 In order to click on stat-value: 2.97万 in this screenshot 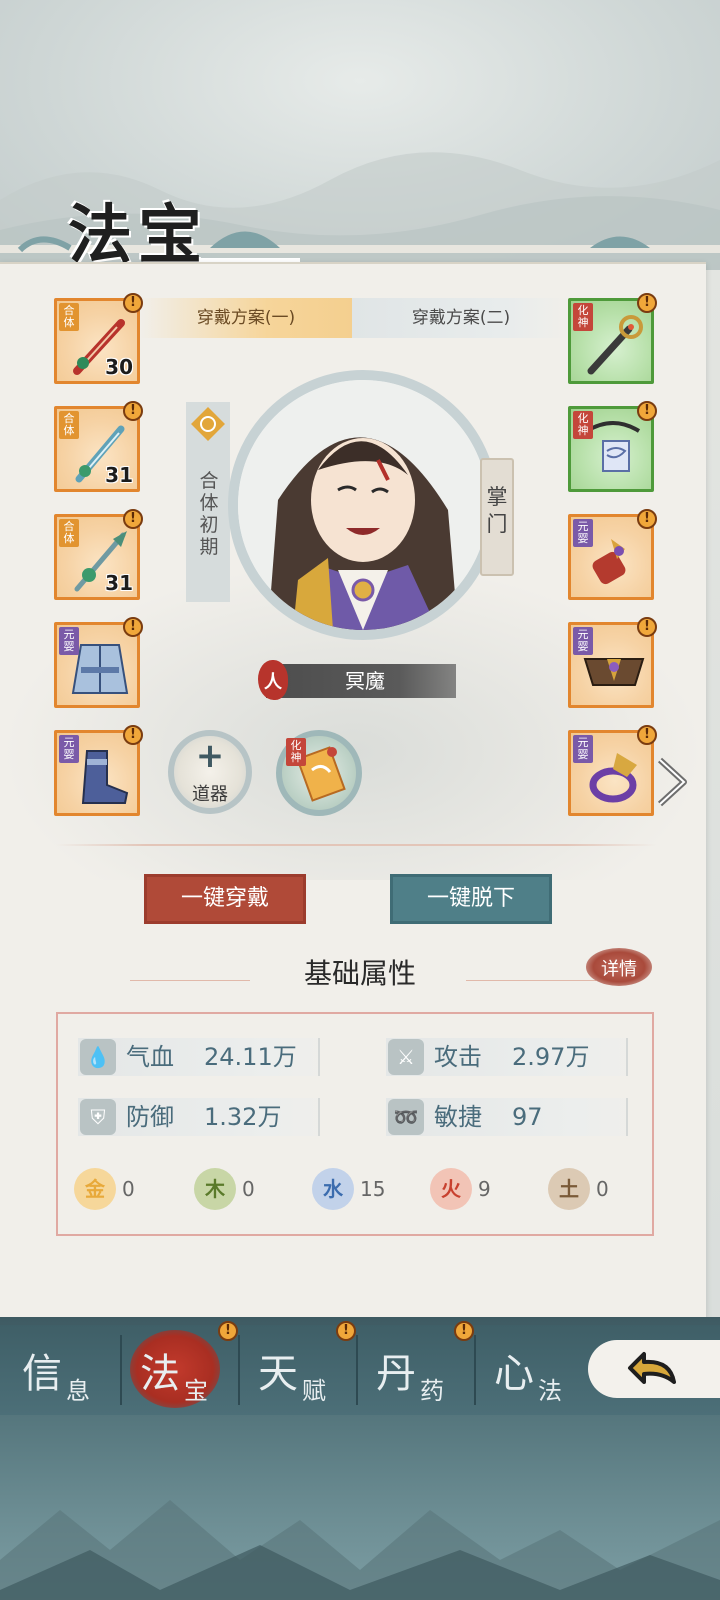, I will do `click(551, 1057)`.